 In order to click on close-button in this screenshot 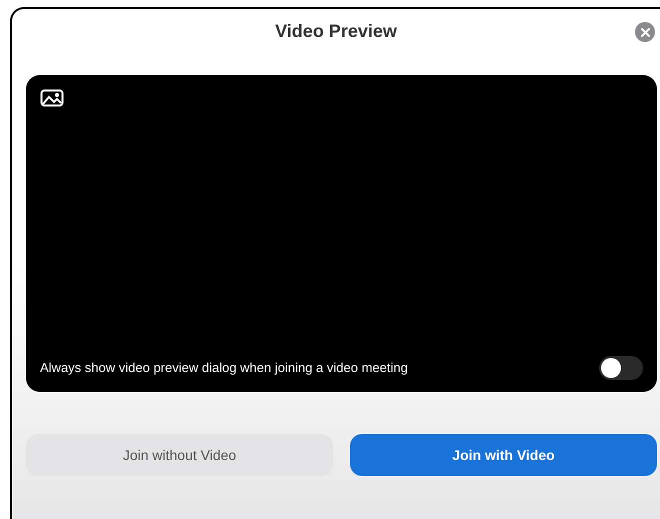, I will do `click(645, 32)`.